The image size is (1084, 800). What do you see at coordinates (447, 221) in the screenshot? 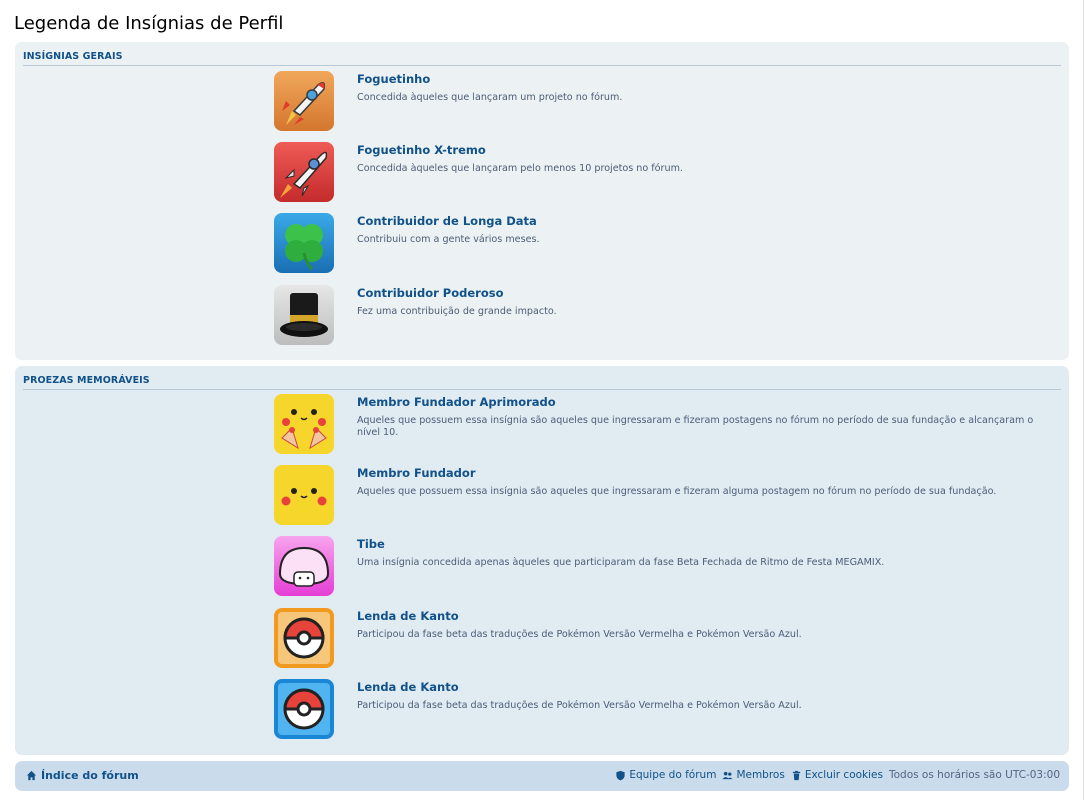
I see `badge-name: Contribuidor de Longa Data` at bounding box center [447, 221].